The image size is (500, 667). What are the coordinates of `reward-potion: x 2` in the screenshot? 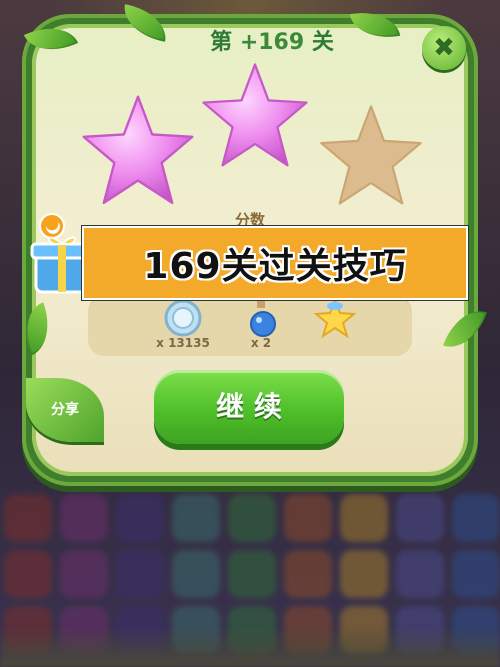 It's located at (261, 326).